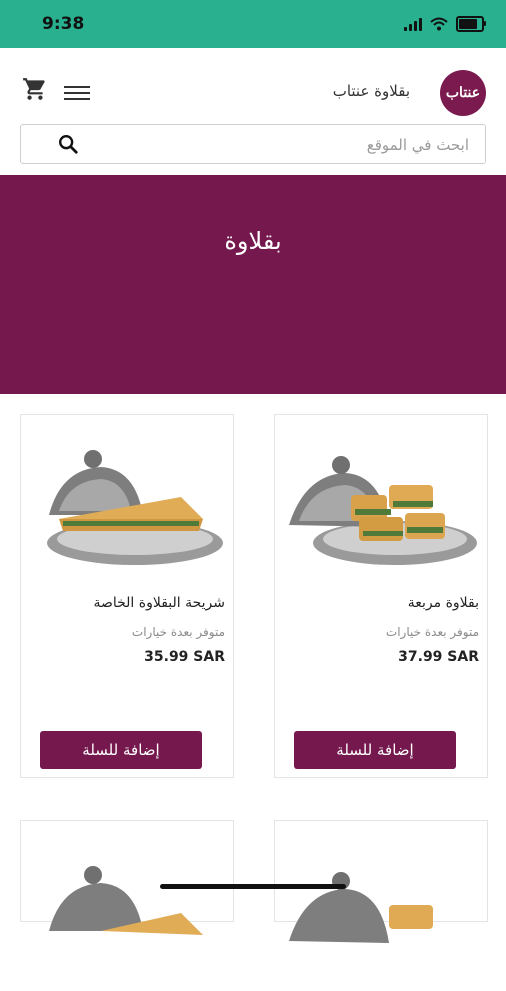 The height and width of the screenshot is (991, 506). I want to click on menu-icon, so click(77, 92).